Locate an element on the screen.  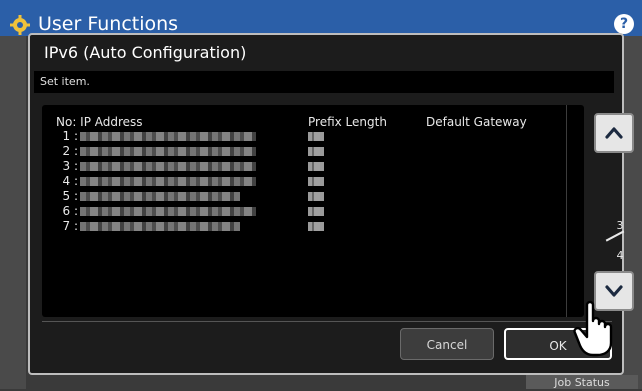
chevron-down-icon is located at coordinates (614, 291).